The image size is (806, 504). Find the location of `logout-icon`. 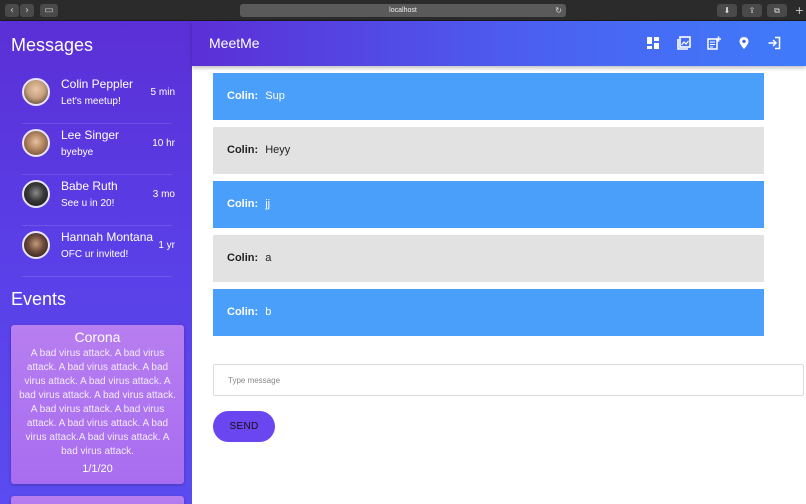

logout-icon is located at coordinates (774, 43).